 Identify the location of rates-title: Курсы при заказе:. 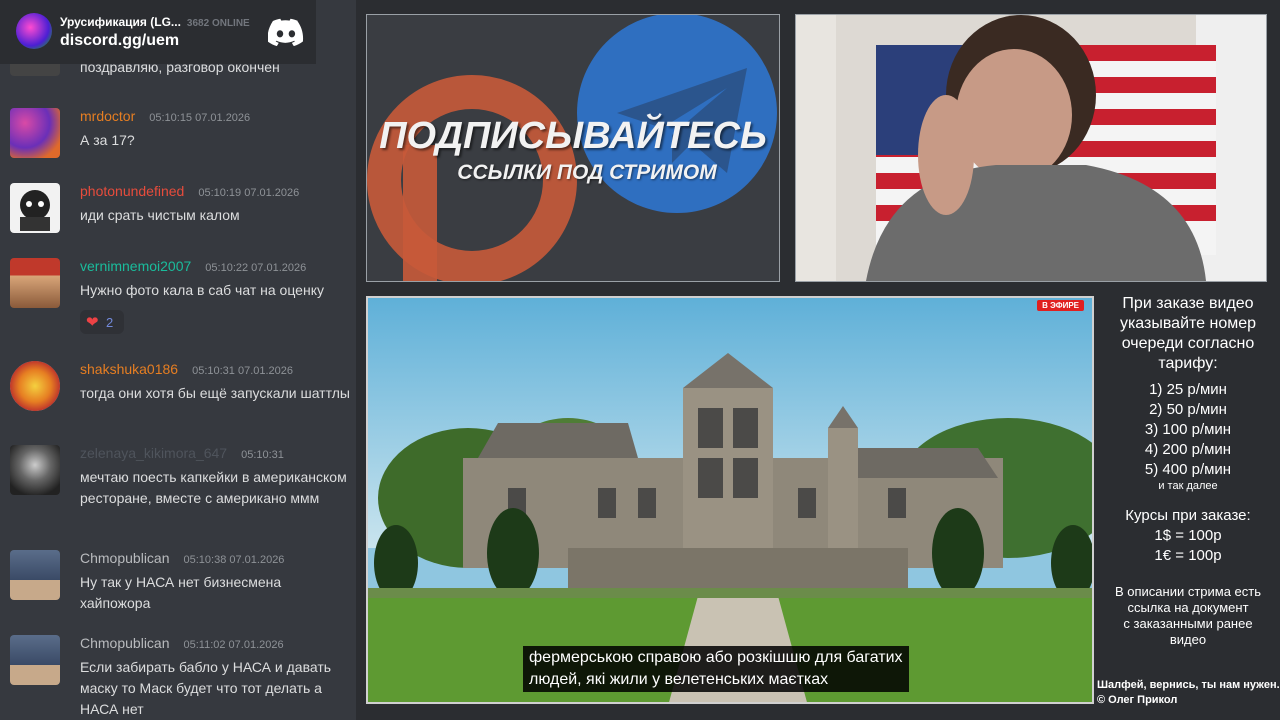
(1188, 515).